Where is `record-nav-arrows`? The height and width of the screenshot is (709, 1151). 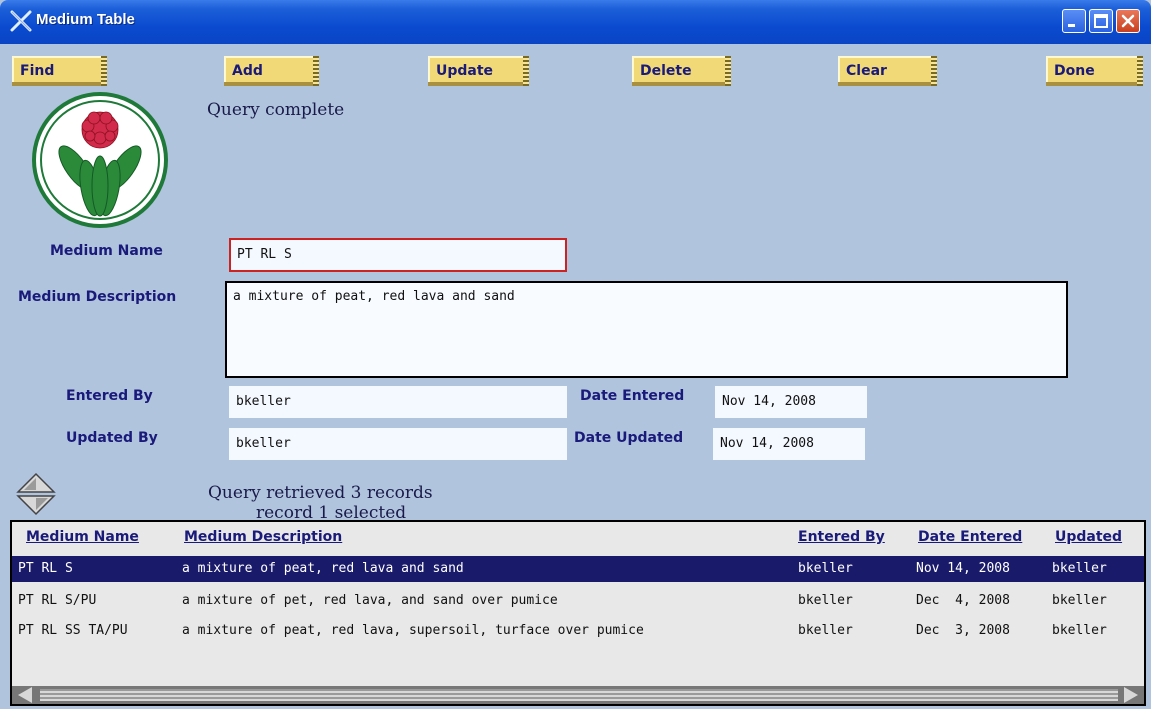 record-nav-arrows is located at coordinates (36, 494).